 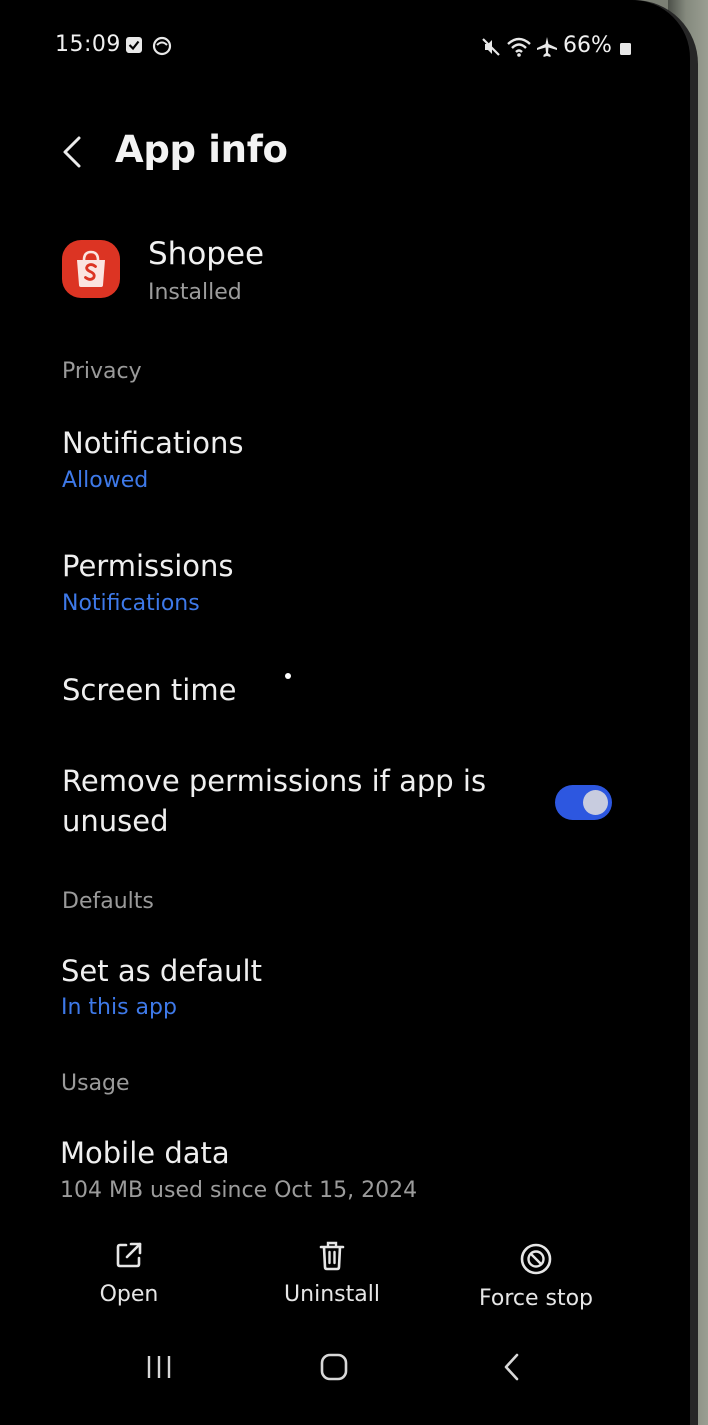 What do you see at coordinates (105, 480) in the screenshot?
I see `notifications-value: Allowed` at bounding box center [105, 480].